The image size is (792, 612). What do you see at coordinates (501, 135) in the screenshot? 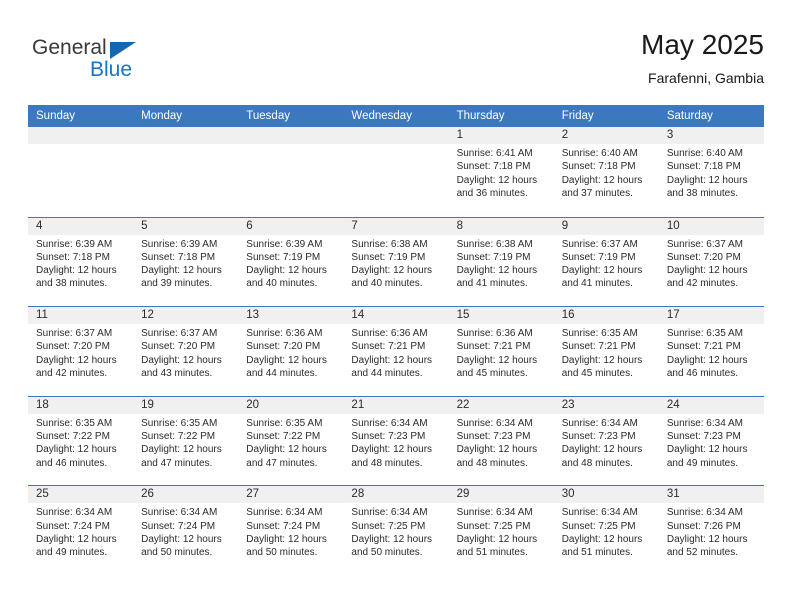
I see `day-number: 1` at bounding box center [501, 135].